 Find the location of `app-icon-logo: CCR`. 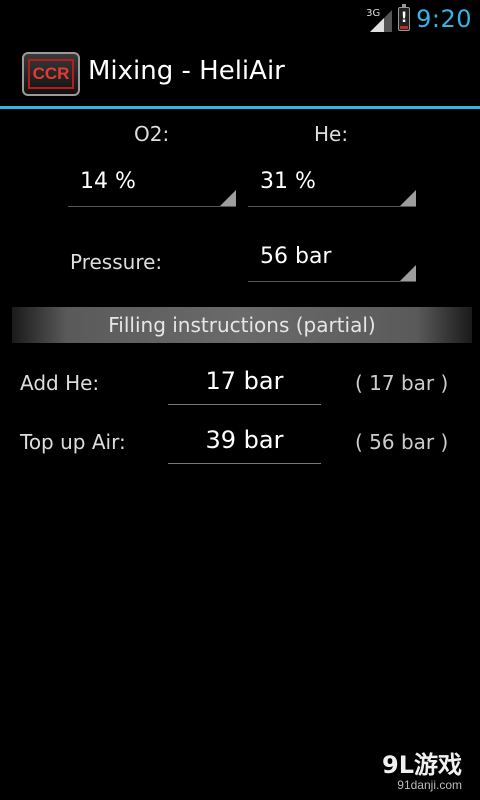

app-icon-logo: CCR is located at coordinates (51, 74).